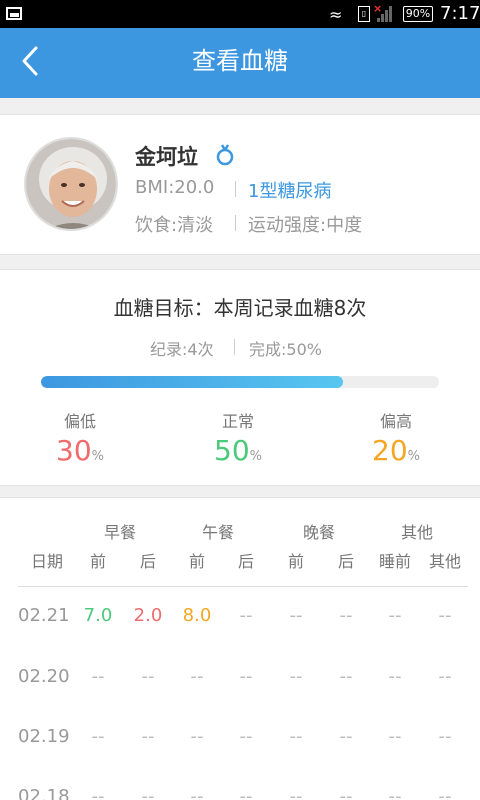 The height and width of the screenshot is (800, 480). I want to click on stat-label: 正常, so click(237, 421).